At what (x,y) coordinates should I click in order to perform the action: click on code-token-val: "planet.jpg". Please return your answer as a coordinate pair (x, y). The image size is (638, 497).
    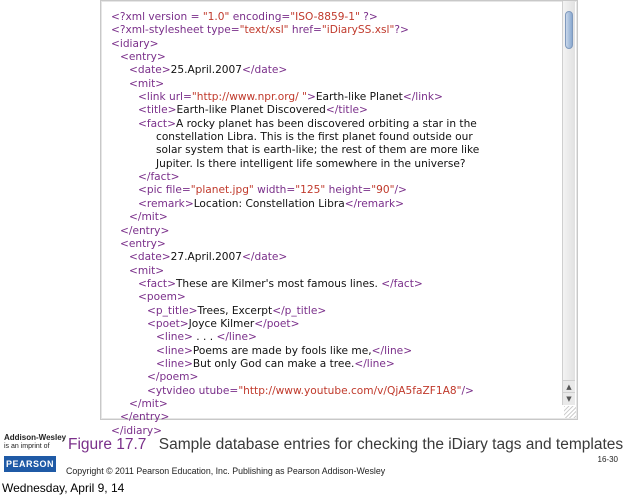
    Looking at the image, I should click on (222, 190).